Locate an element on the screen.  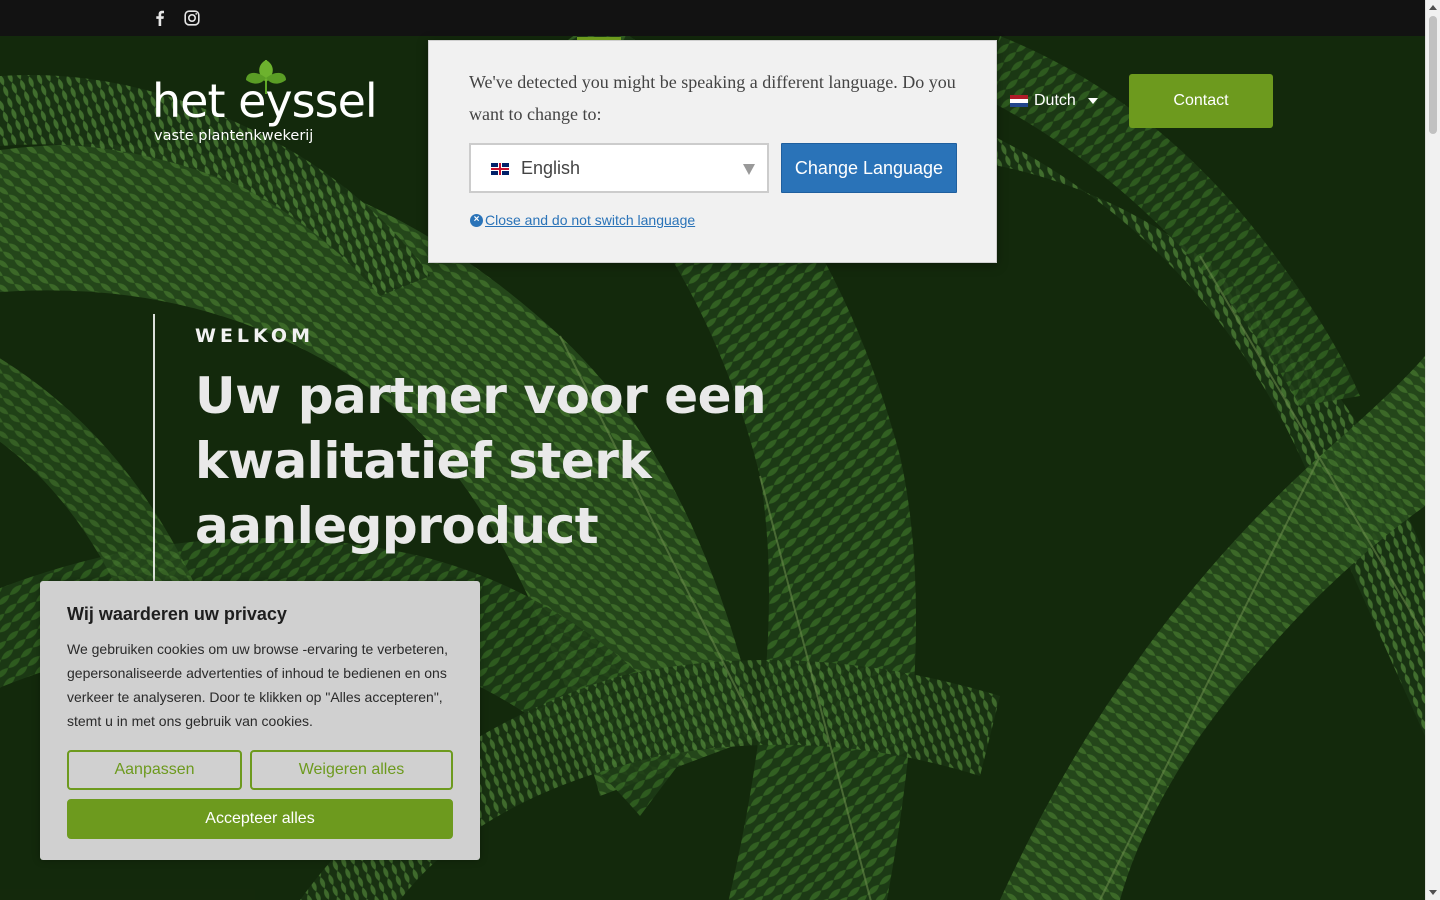
cookie-title: Wij waarderen uw privacy is located at coordinates (177, 614).